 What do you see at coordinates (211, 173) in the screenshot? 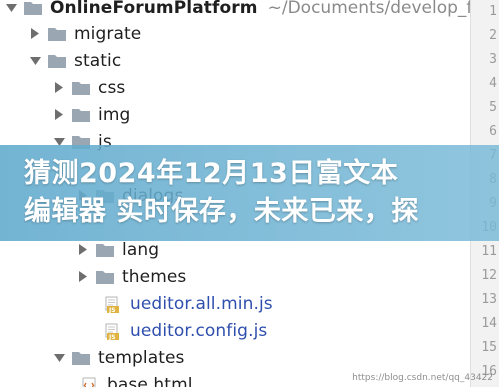
I see `banner-title-line-1: 猜测2024年12月13日富文本` at bounding box center [211, 173].